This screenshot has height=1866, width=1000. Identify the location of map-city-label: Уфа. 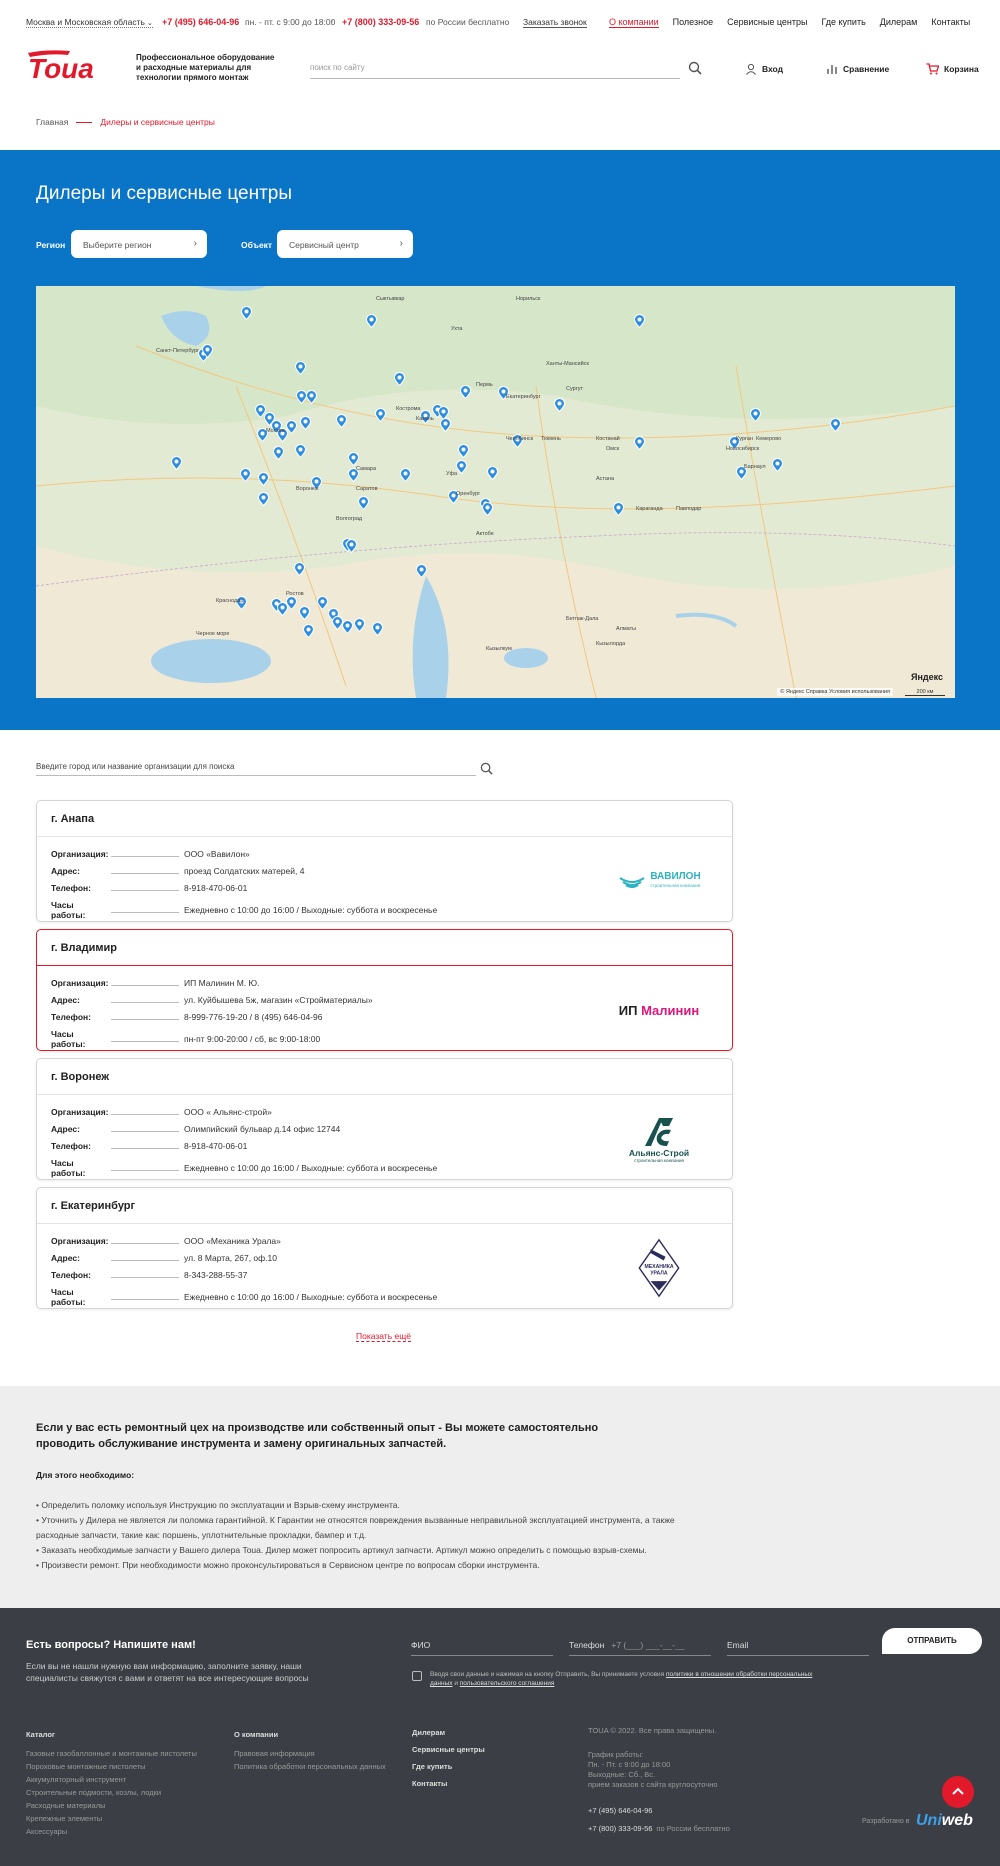
(452, 474).